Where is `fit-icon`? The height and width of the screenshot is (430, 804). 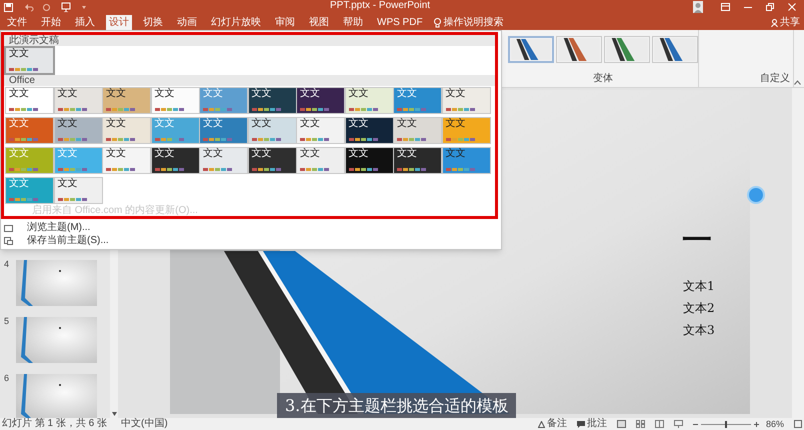
fit-icon is located at coordinates (798, 424).